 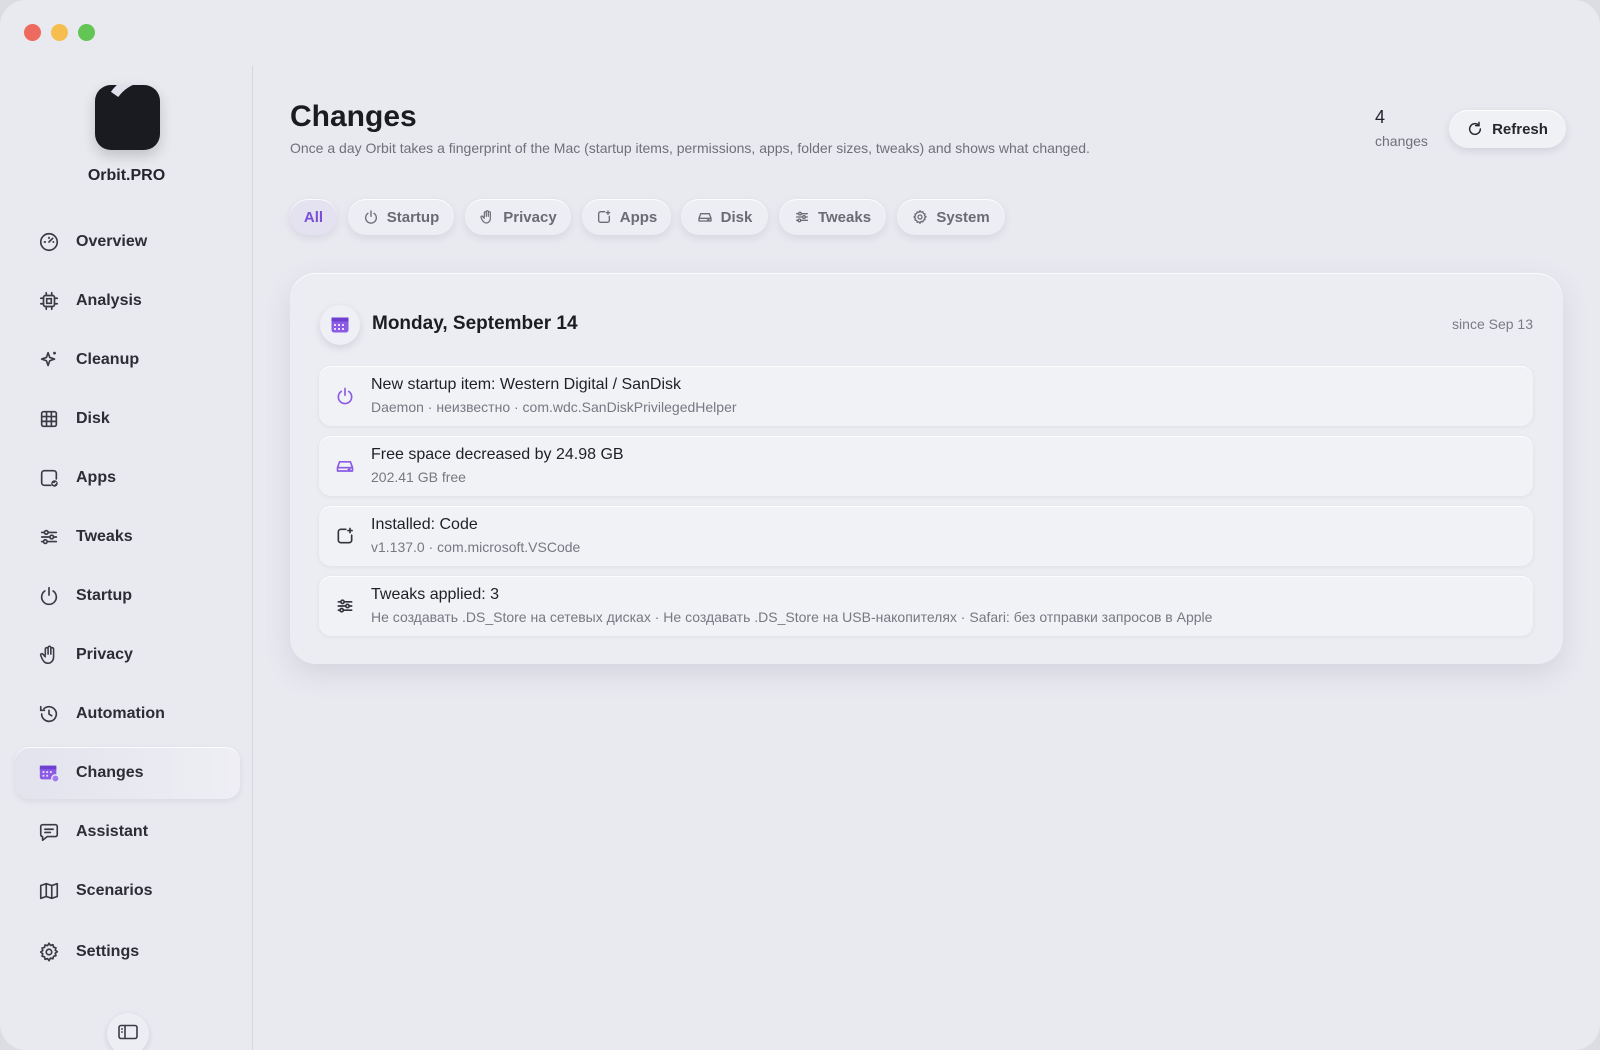 I want to click on grid-icon, so click(x=49, y=419).